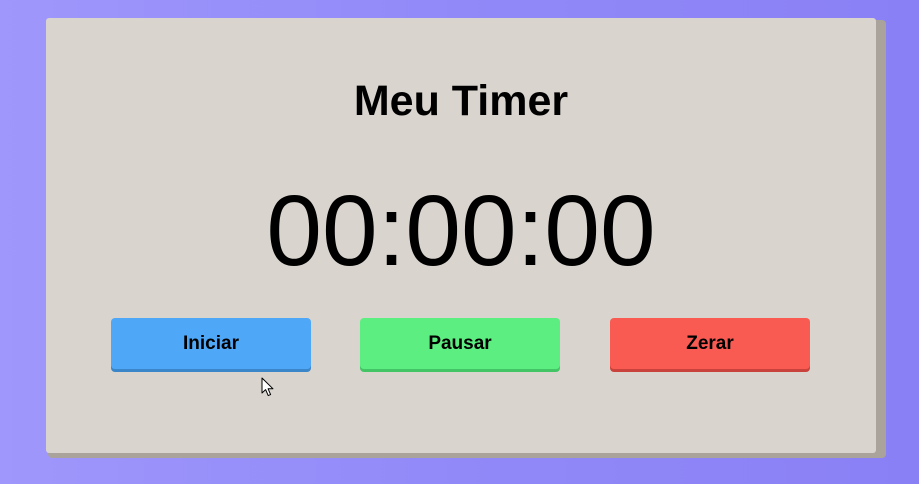 The image size is (919, 484). I want to click on pause-button: Pausar, so click(460, 343).